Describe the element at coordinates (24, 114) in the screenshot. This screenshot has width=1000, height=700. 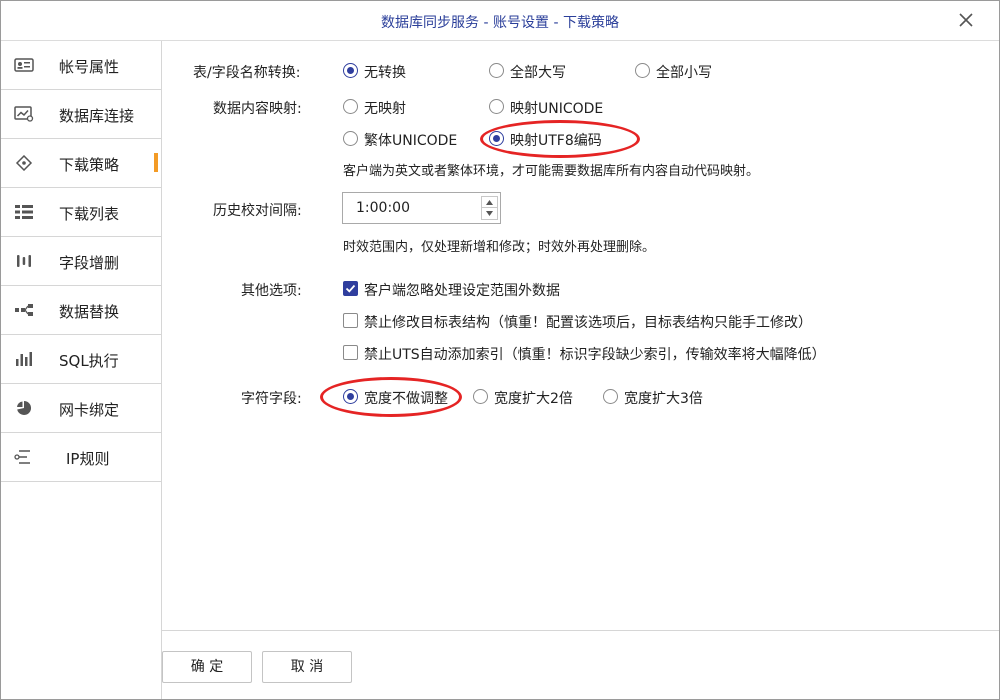
I see `database-connection-icon` at that location.